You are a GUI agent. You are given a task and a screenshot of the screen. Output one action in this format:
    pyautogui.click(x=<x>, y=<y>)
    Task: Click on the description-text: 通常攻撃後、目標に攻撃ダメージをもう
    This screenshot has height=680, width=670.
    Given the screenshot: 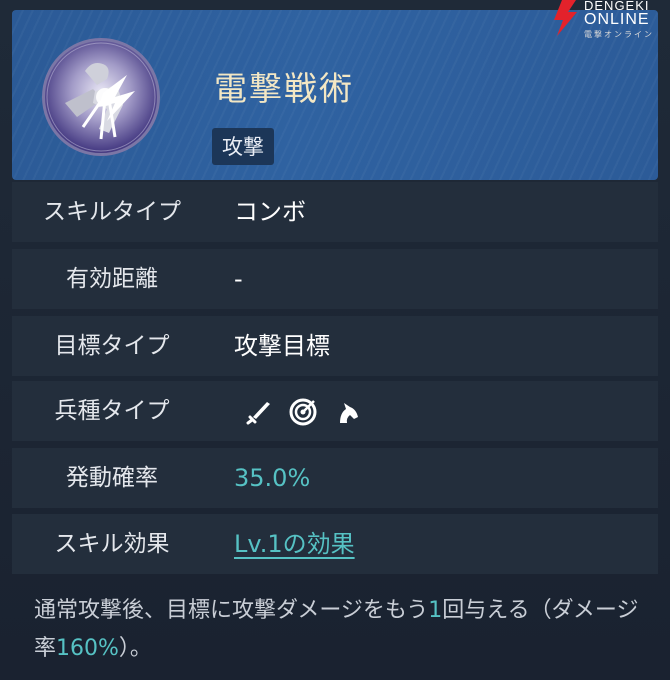 What is the action you would take?
    pyautogui.click(x=231, y=610)
    